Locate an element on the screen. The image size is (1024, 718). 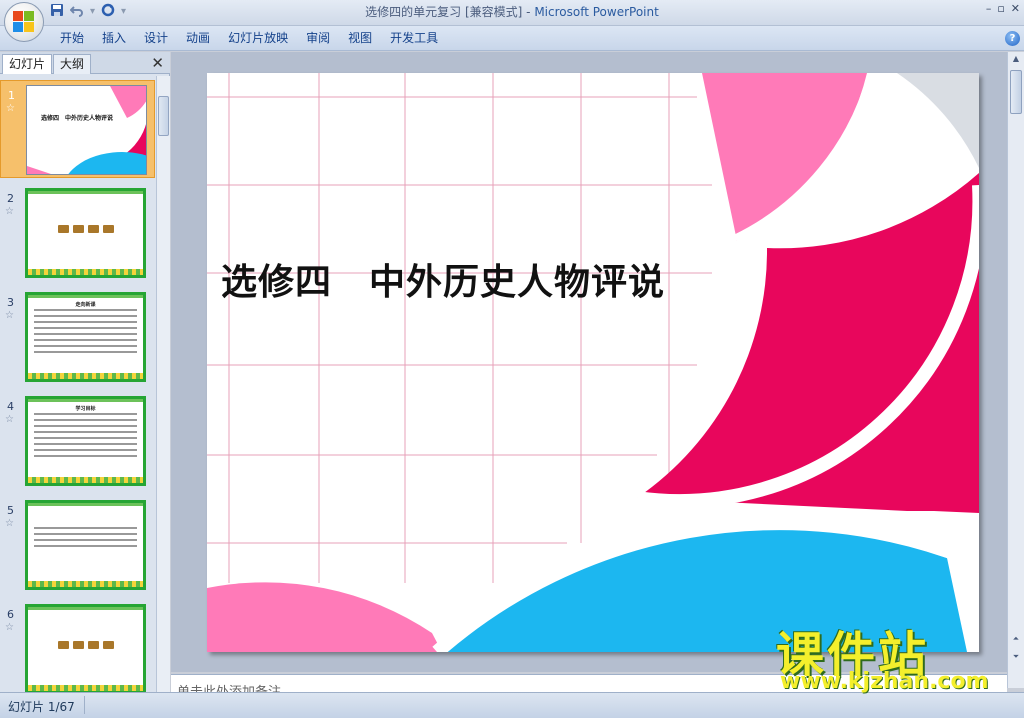
minimize-button: – is located at coordinates (989, 8).